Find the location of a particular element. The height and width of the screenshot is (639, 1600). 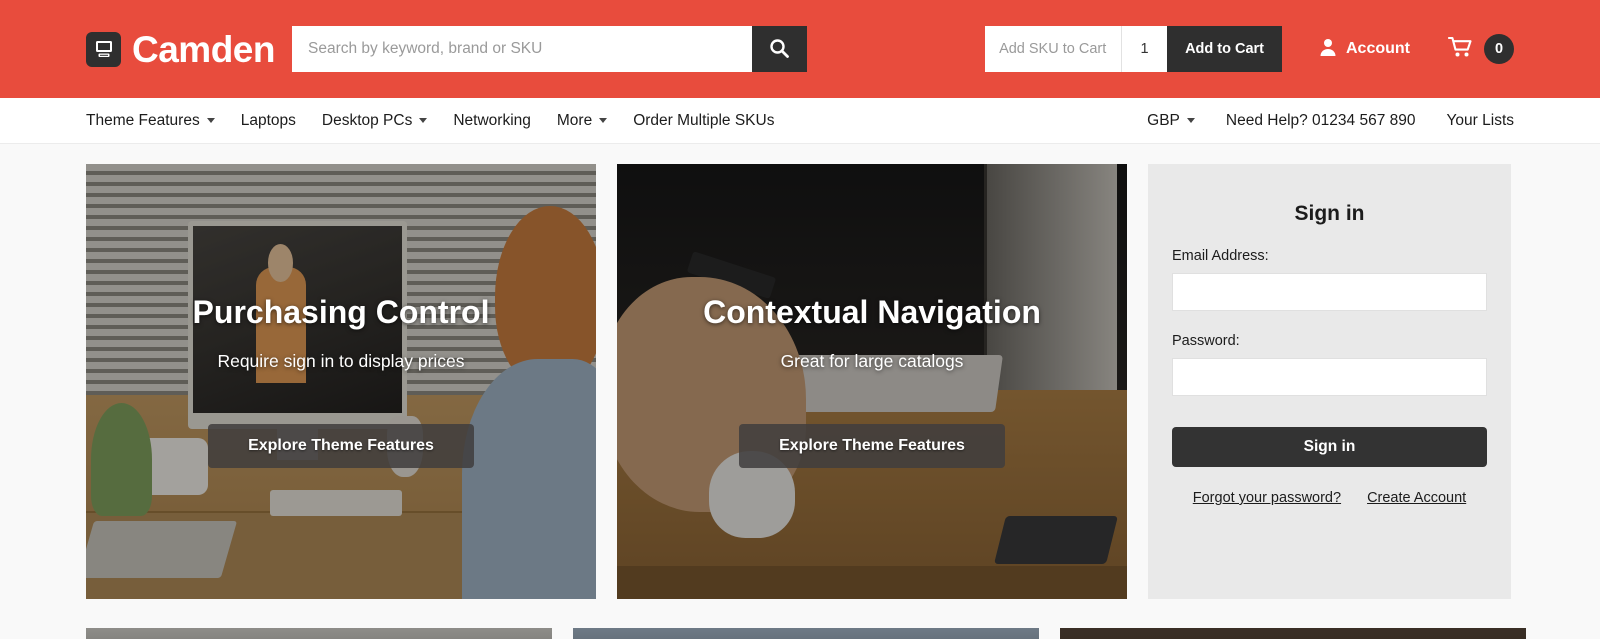

add-to-cart-button: Add to Cart is located at coordinates (1224, 49).